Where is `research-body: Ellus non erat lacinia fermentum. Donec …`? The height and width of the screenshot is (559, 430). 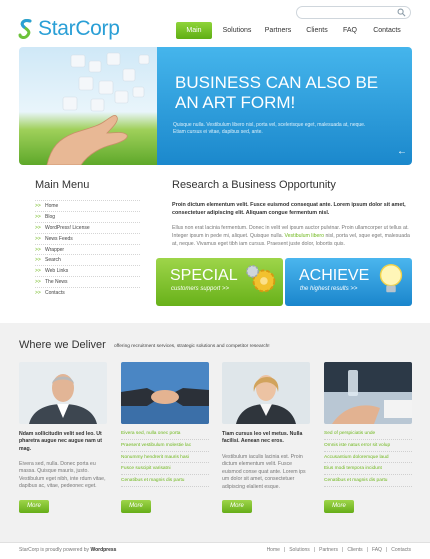
research-body: Ellus non erat lacinia fermentum. Donec … is located at coordinates (293, 236).